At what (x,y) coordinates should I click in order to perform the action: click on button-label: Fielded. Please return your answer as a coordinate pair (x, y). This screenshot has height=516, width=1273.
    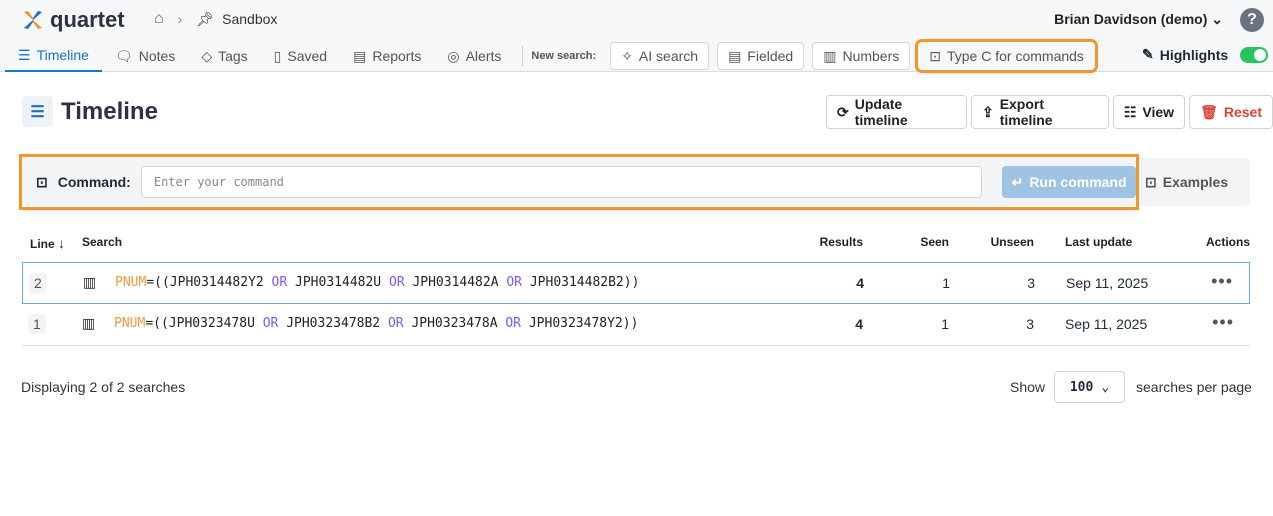
    Looking at the image, I should click on (770, 56).